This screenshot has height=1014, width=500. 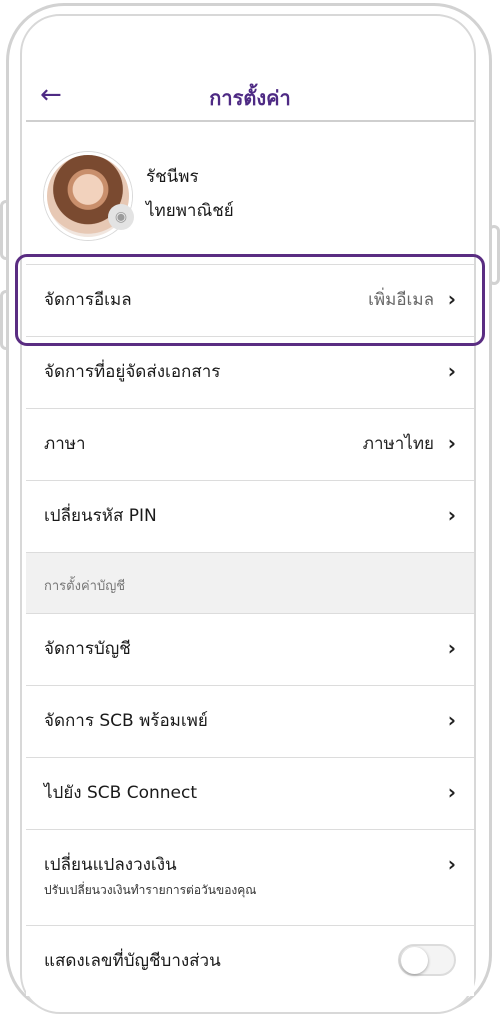 I want to click on row-label: จัดการที่อยู่จัดส่งเอกสาร, so click(x=132, y=372).